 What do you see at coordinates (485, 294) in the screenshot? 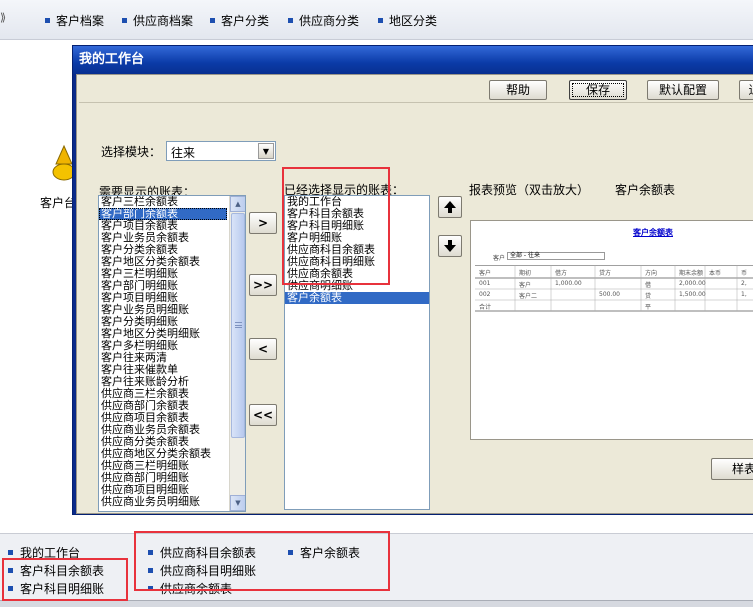
I see `preview-table-cell: 002` at bounding box center [485, 294].